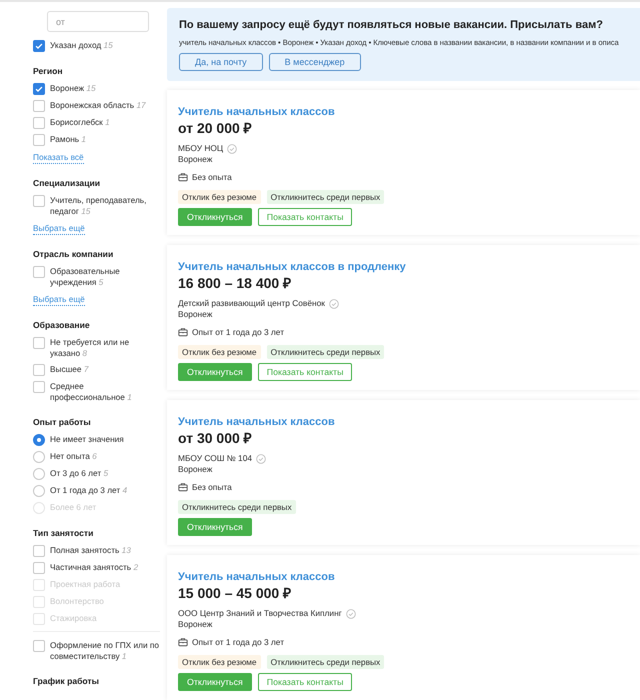 Image resolution: width=640 pixels, height=700 pixels. What do you see at coordinates (90, 550) in the screenshot?
I see `filter-option-label: Полная занятость 13` at bounding box center [90, 550].